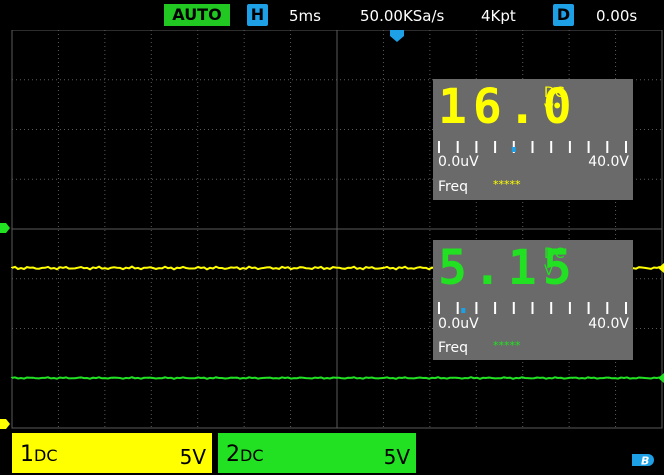 The image size is (664, 475). What do you see at coordinates (332, 15) in the screenshot?
I see `status-bar: AUTO H 5ms 50.00KSa/s 4Kpt D 0.00s` at bounding box center [332, 15].